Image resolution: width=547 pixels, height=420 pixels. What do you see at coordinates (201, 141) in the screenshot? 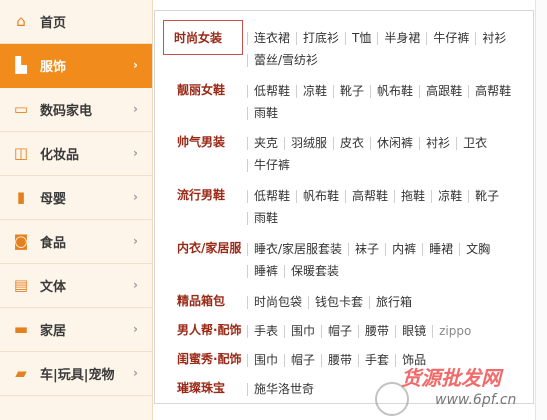
I see `submenu-category: 帅气男装` at bounding box center [201, 141].